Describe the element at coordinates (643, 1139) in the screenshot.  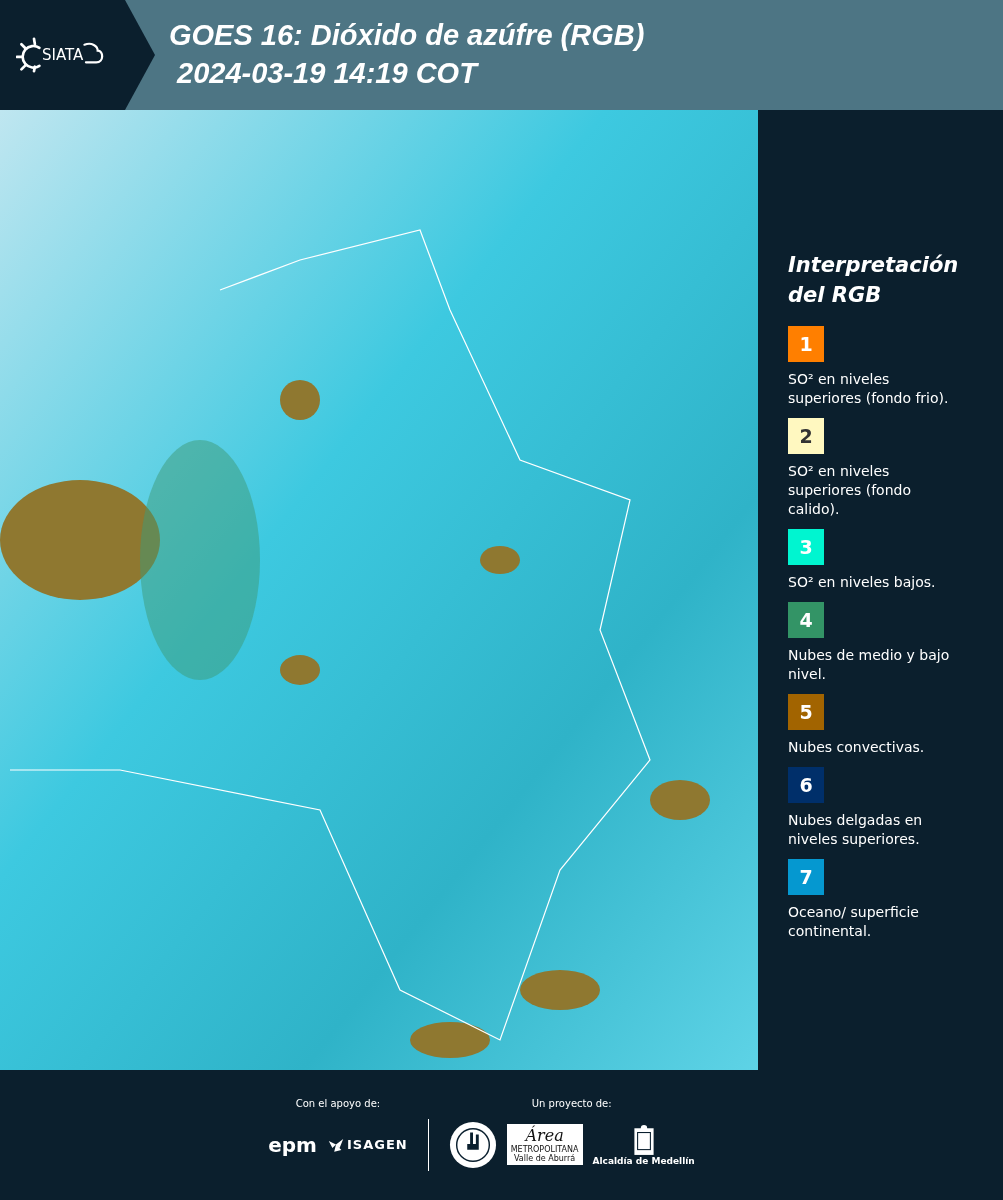
I see `coat-of-arms-icon` at that location.